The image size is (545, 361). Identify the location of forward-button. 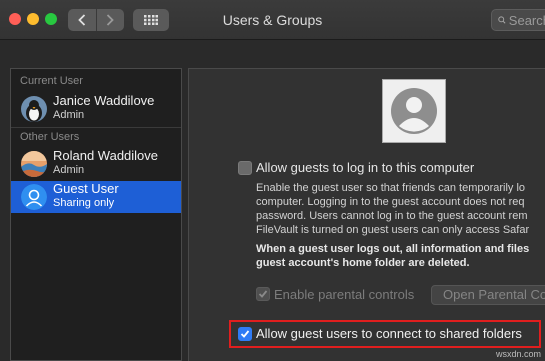
(110, 20).